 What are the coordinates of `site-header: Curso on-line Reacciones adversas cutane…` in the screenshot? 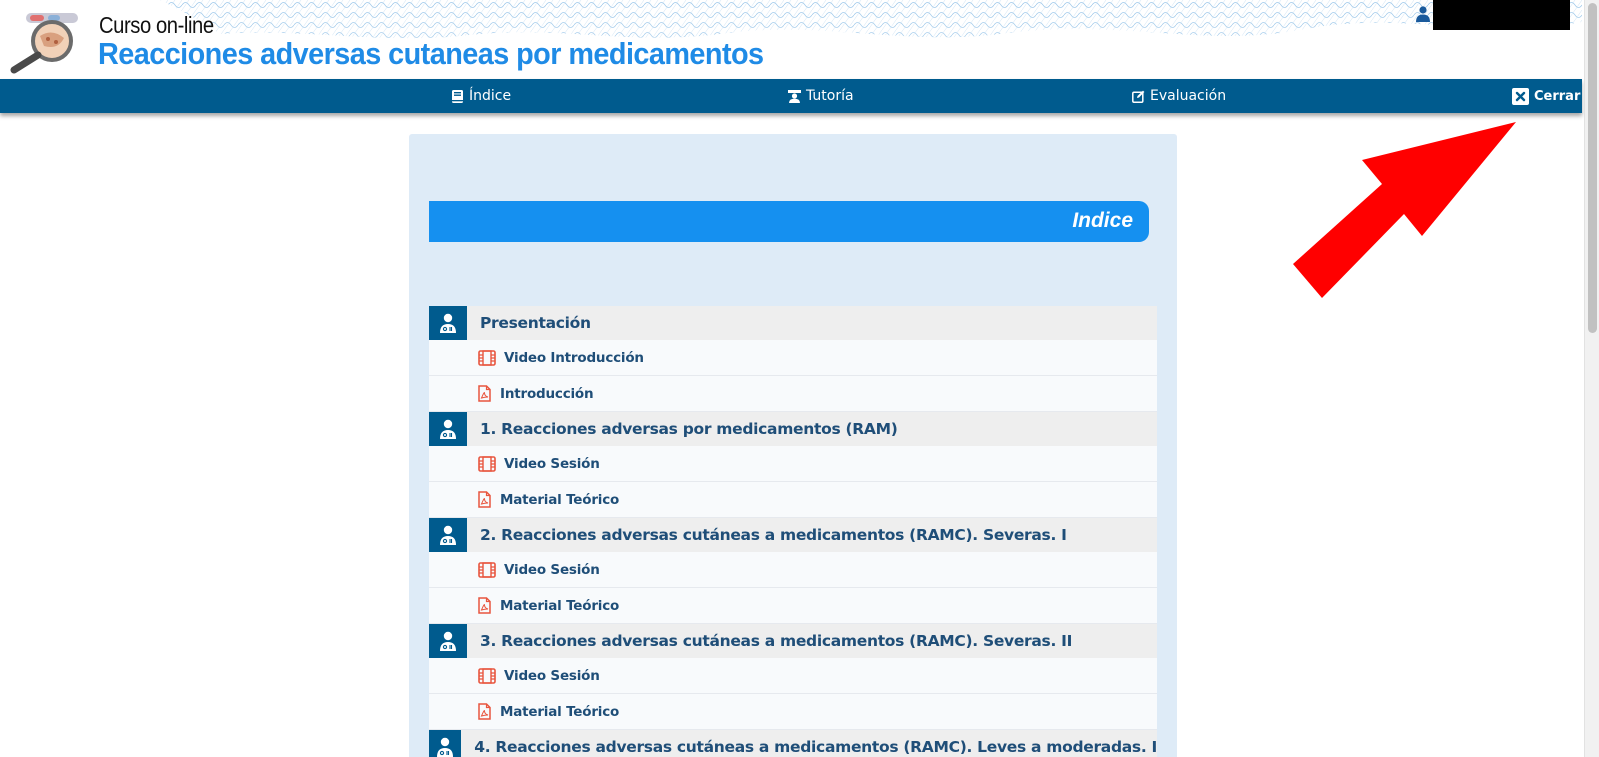 It's located at (791, 39).